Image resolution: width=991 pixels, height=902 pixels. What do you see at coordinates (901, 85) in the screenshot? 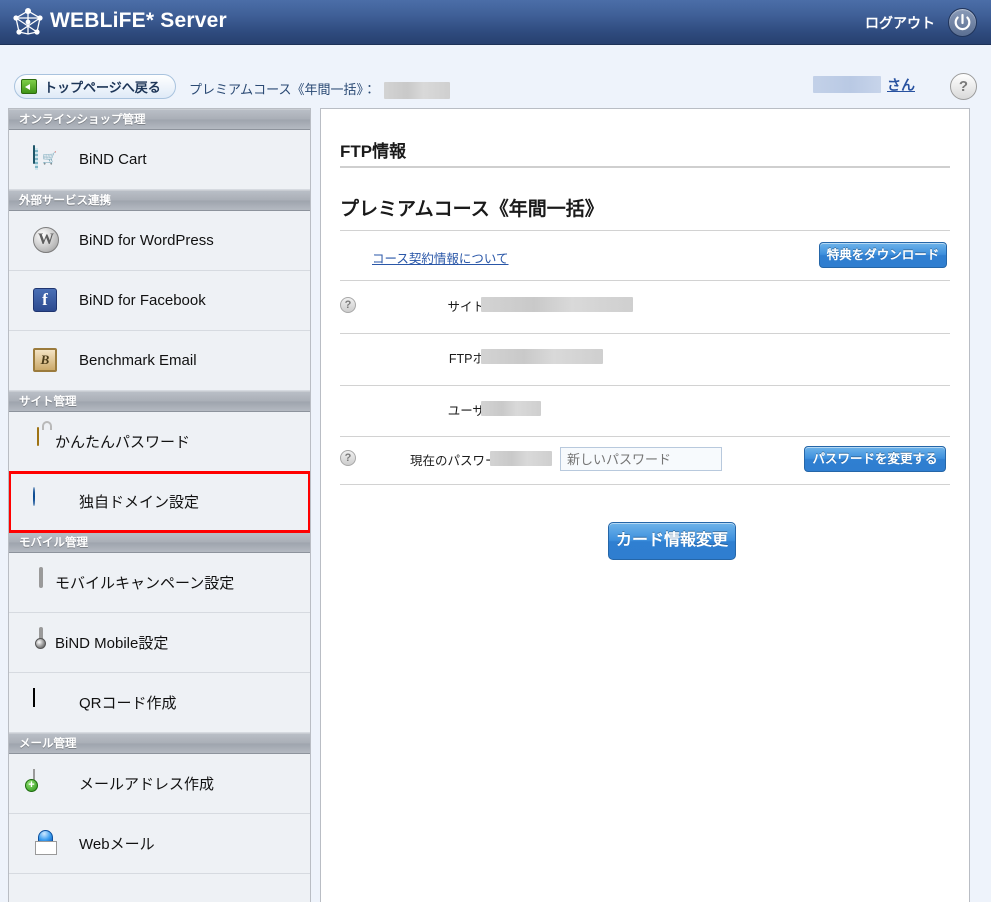
I see `user-name-suffix: さん` at bounding box center [901, 85].